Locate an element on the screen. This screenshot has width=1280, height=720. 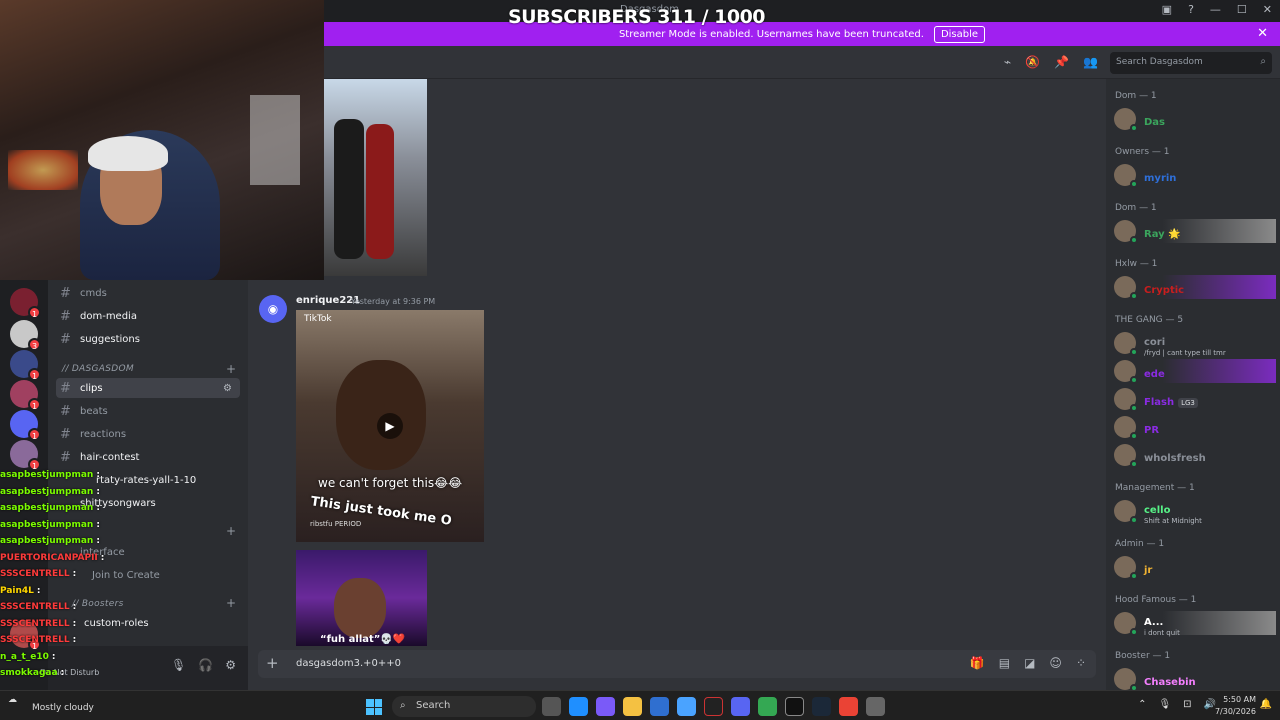
channel-hair-contest: # hair-contest is located at coordinates (148, 457).